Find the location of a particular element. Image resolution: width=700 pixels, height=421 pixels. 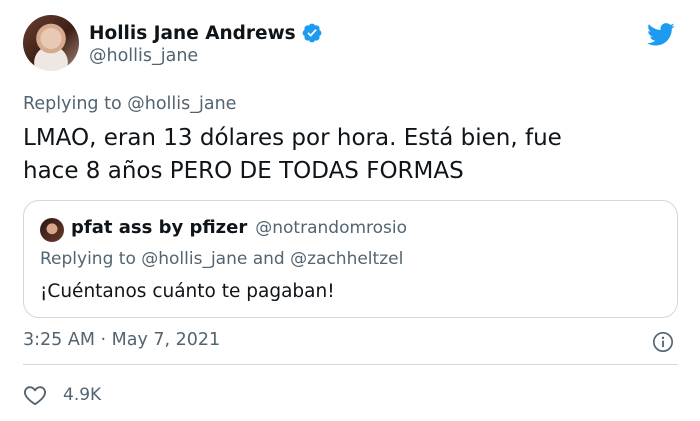

tweet-timestamp: 3:25 AM · May 7, 2021 is located at coordinates (121, 340).